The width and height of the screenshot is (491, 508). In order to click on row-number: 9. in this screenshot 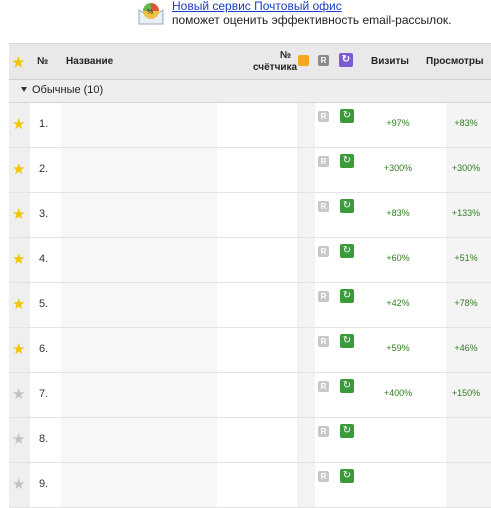, I will do `click(44, 484)`.